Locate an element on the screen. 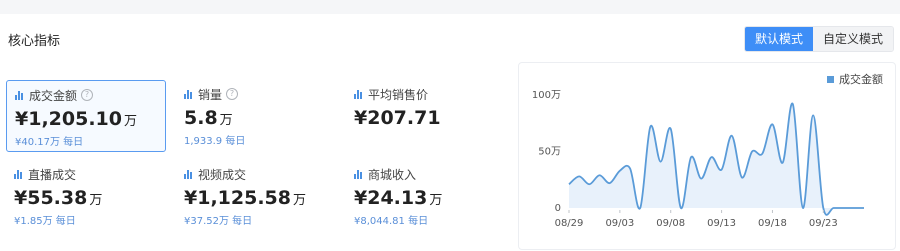 The width and height of the screenshot is (900, 251). metric-value: ¥1,125.58 is located at coordinates (237, 198).